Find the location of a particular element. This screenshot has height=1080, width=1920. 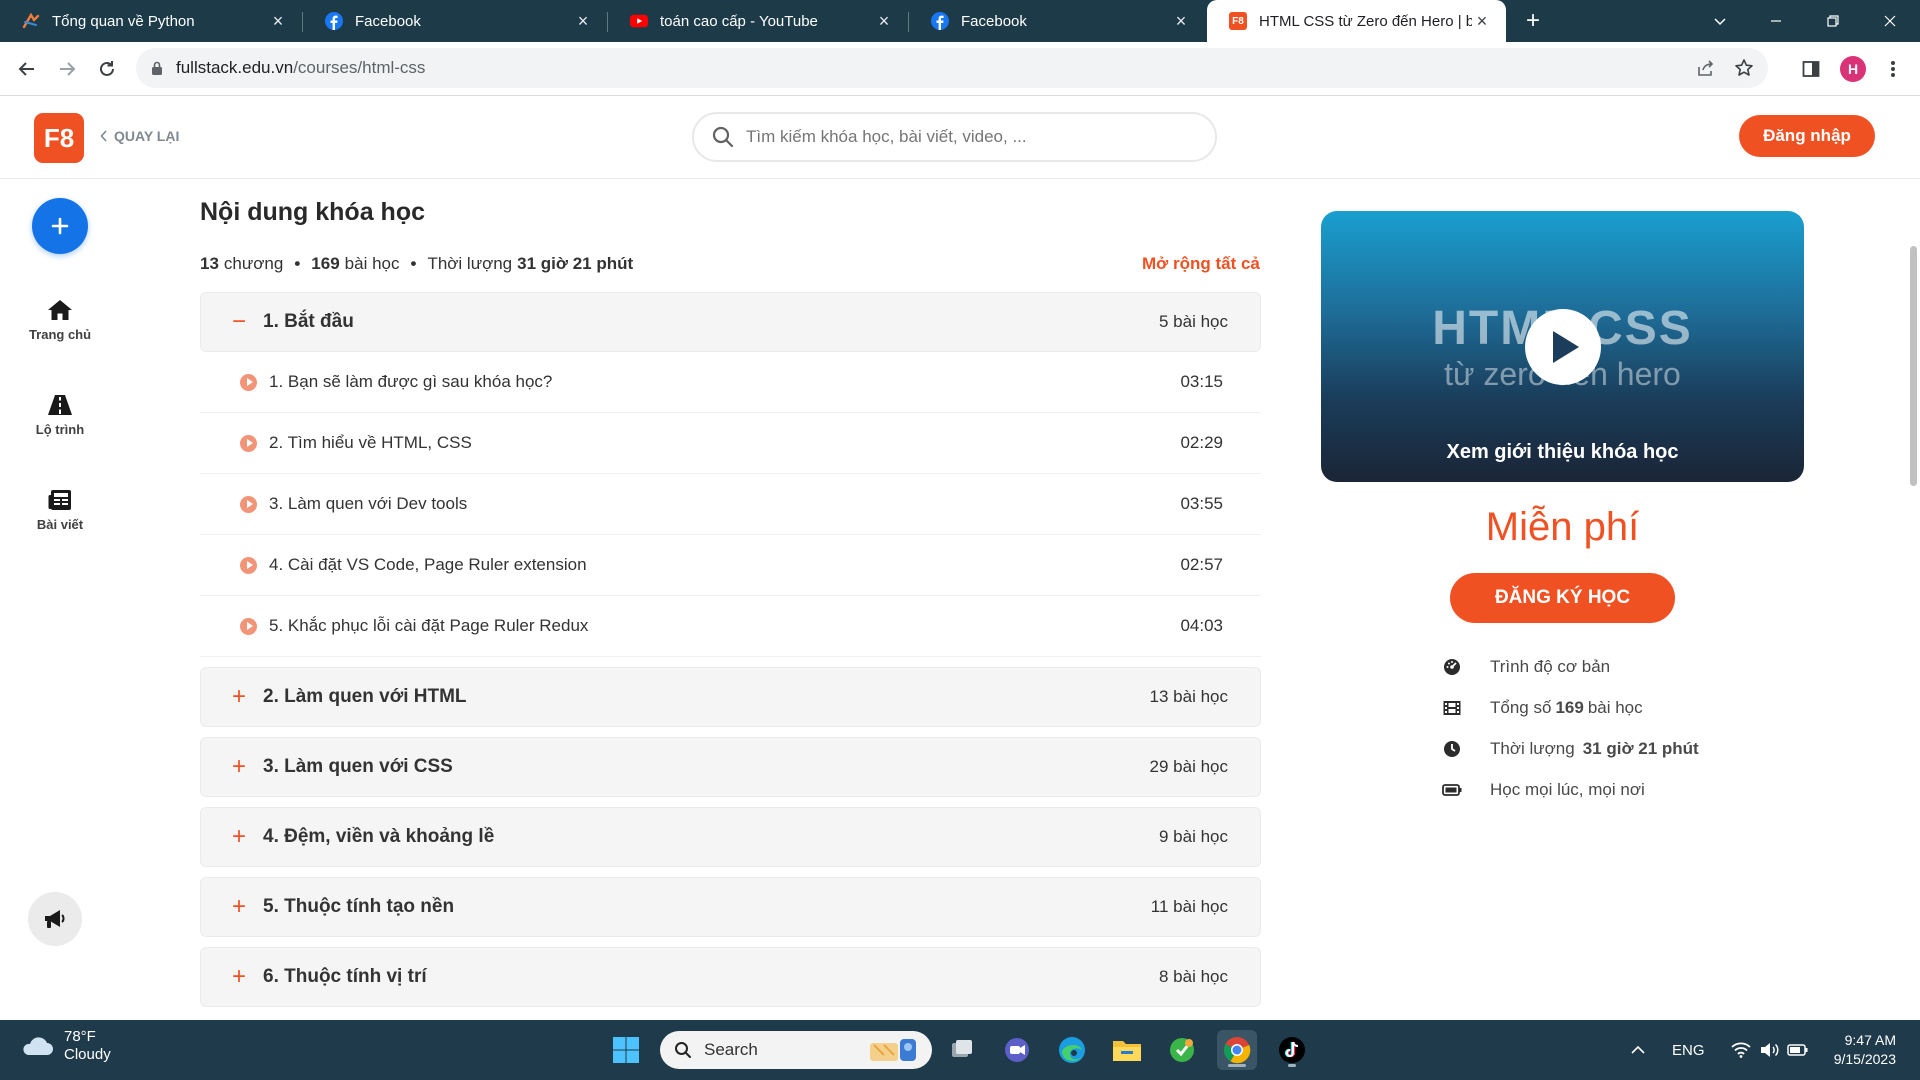

browser-tab: toán cao cấp - YouTube × is located at coordinates (758, 21).